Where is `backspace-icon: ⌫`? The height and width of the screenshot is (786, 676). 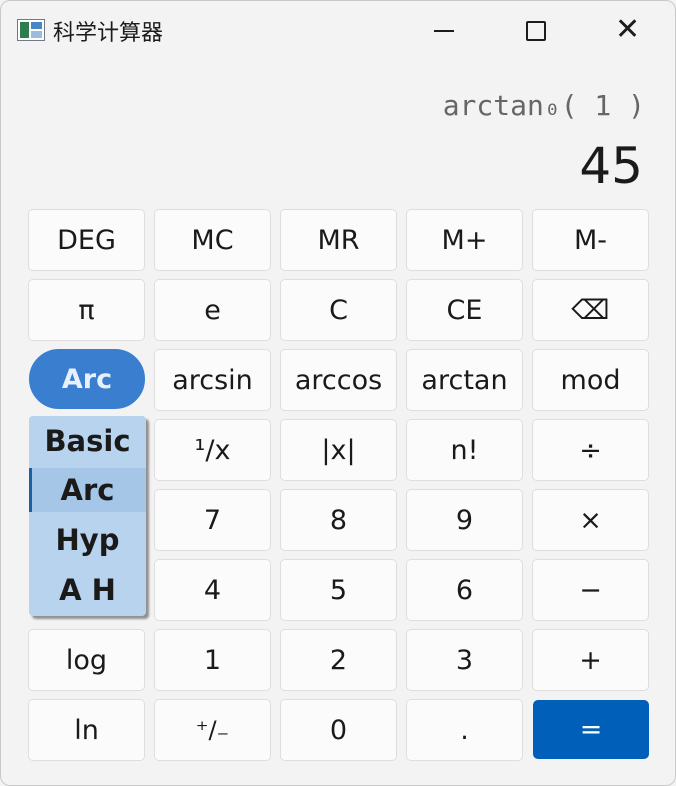 backspace-icon: ⌫ is located at coordinates (590, 310).